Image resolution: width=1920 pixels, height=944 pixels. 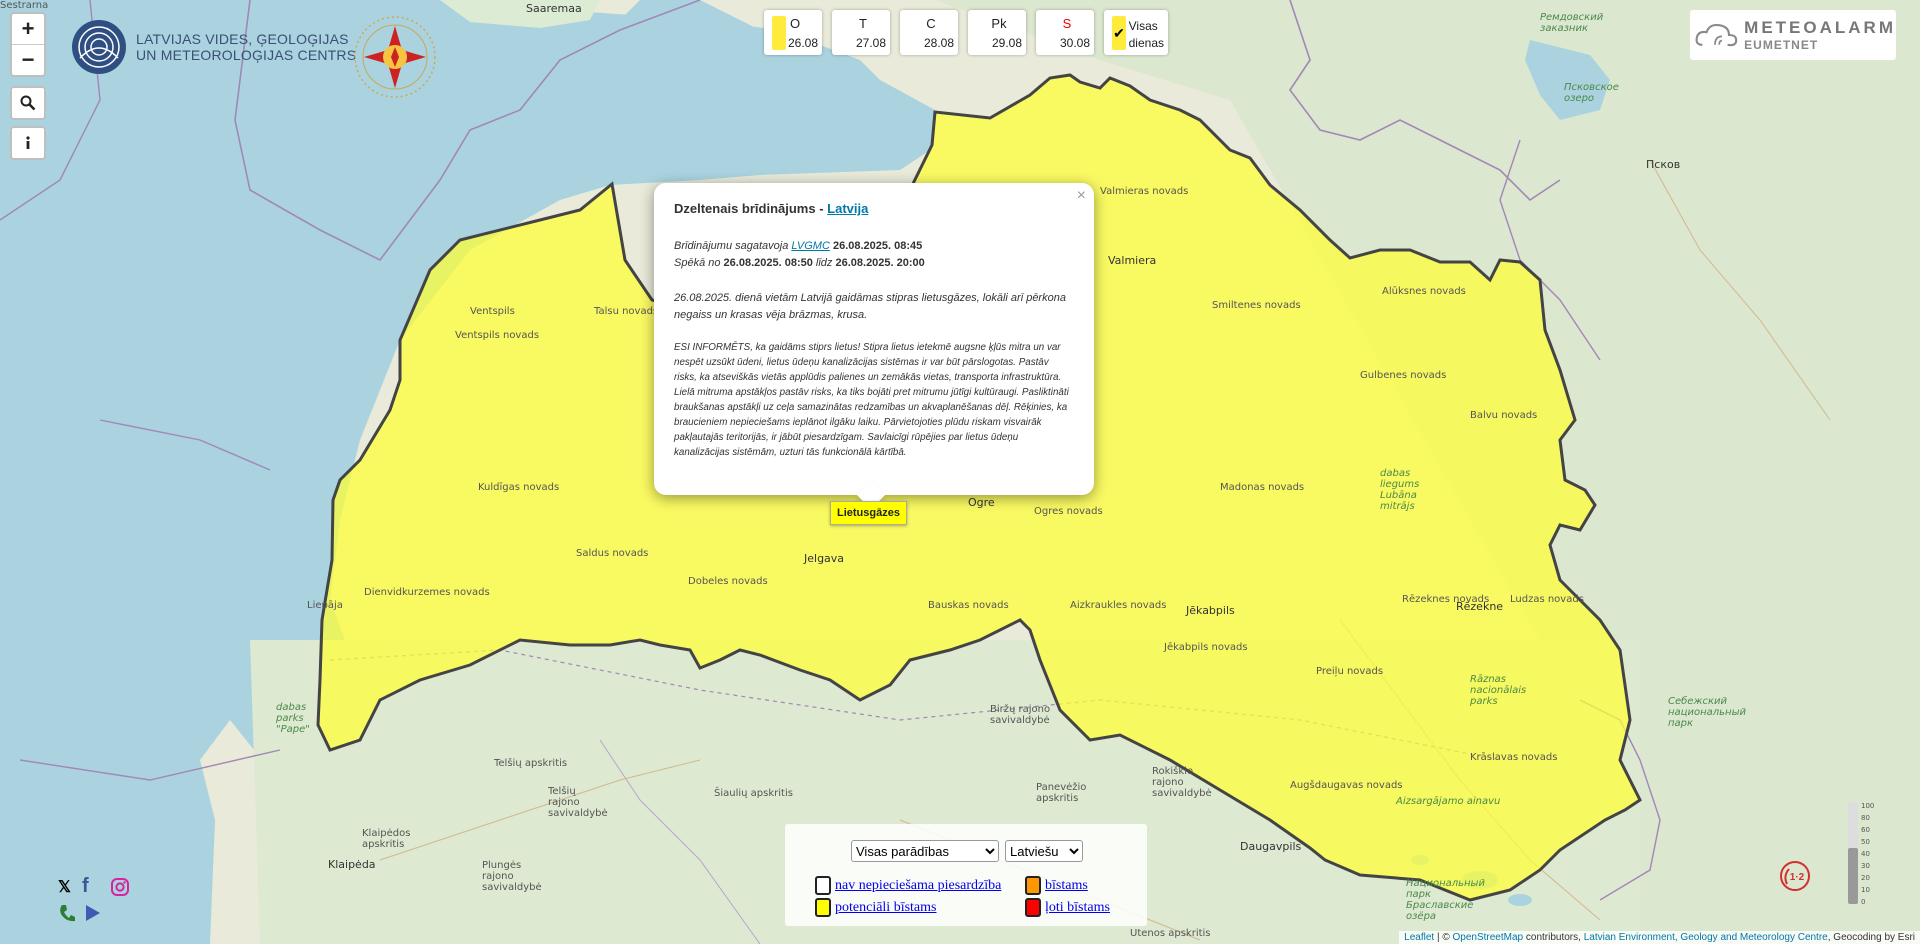 I want to click on map-label: Bauskas novads, so click(x=968, y=605).